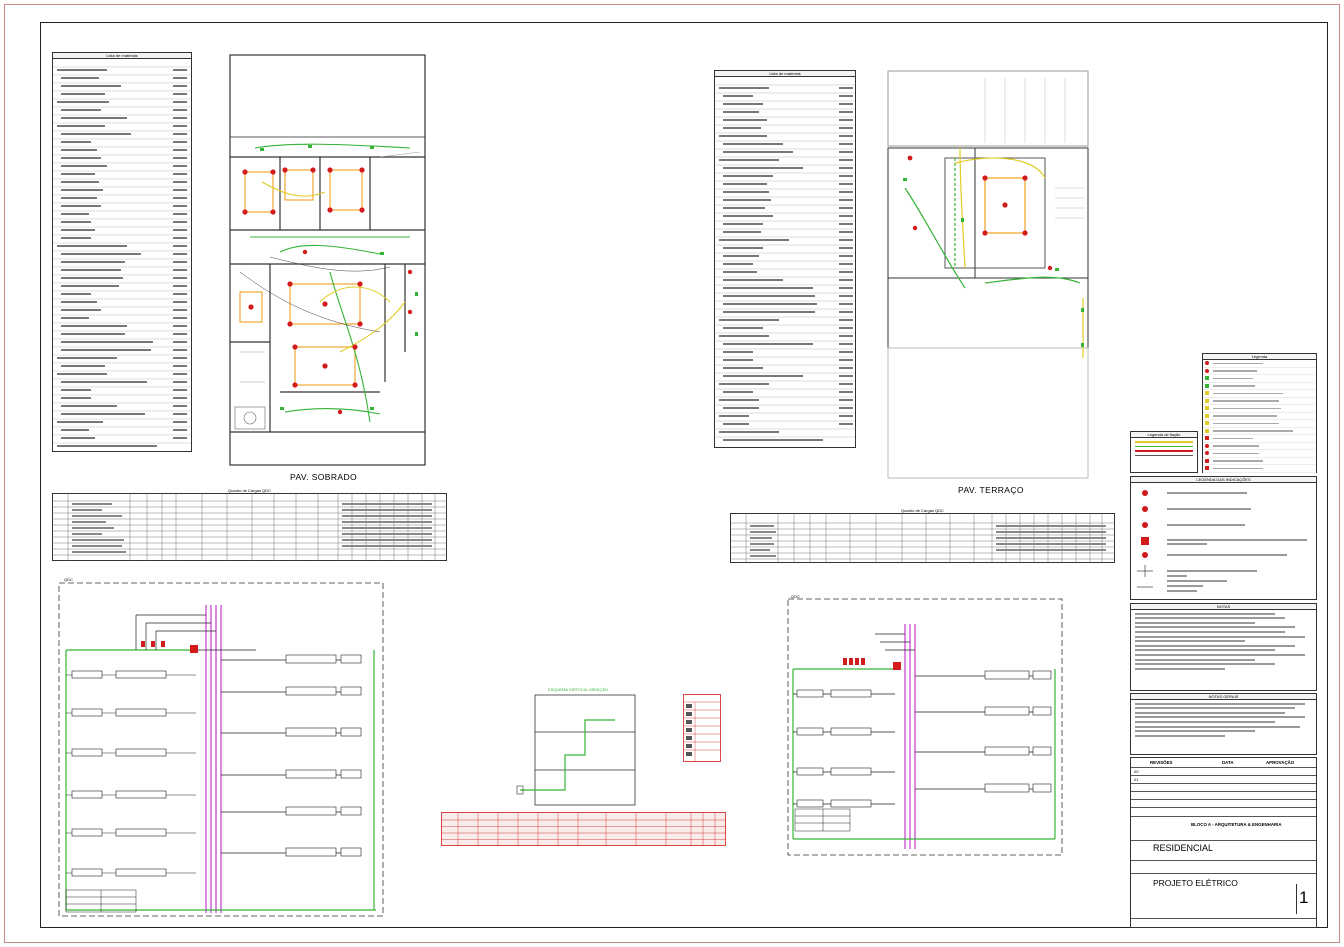 The height and width of the screenshot is (947, 1344). Describe the element at coordinates (1183, 848) in the screenshot. I see `project-type: RESIDENCIAL` at that location.